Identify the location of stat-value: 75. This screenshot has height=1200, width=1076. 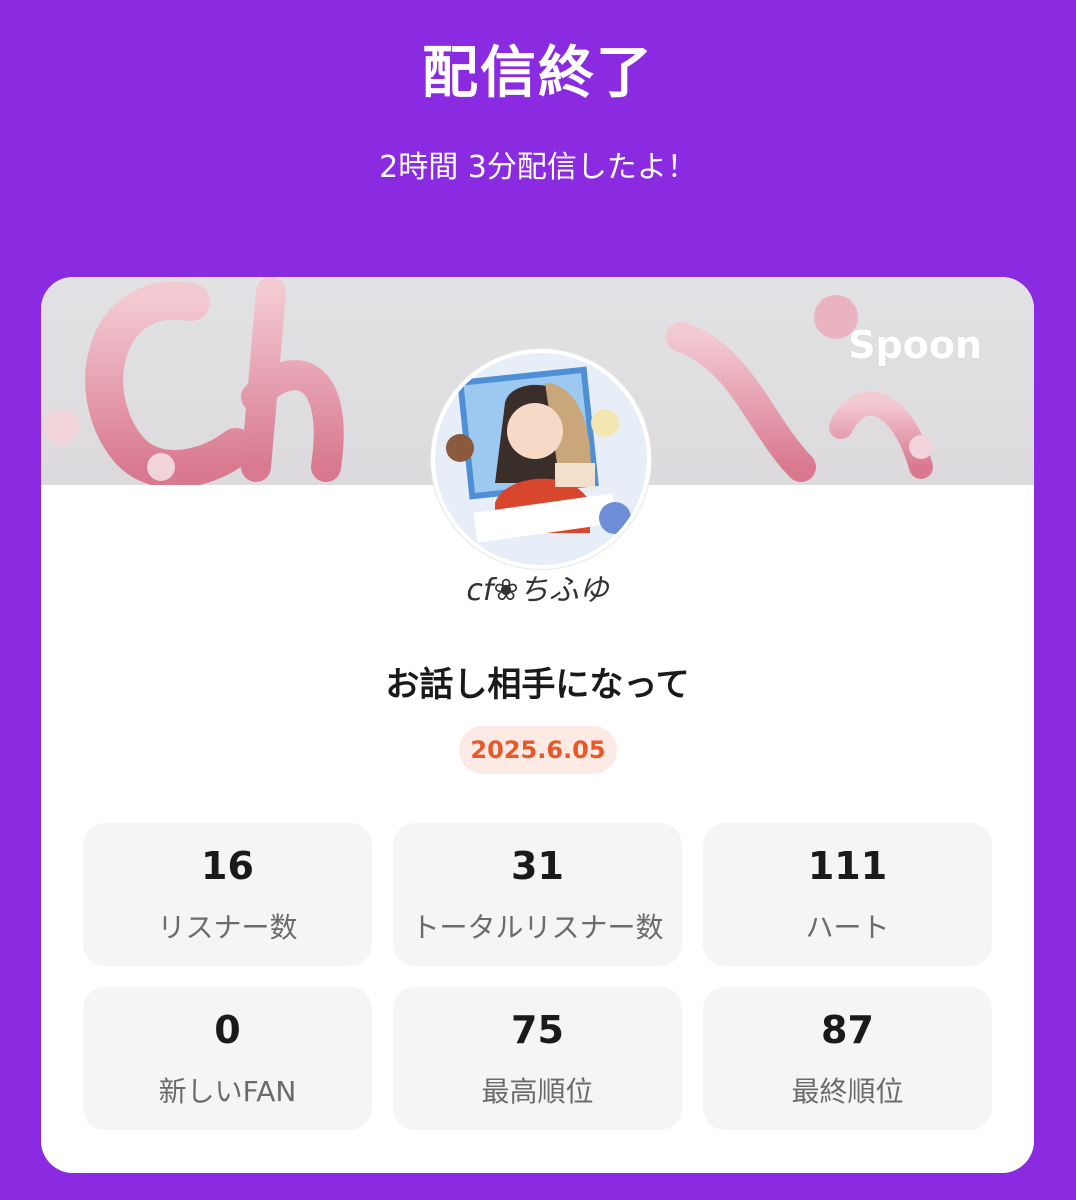
(537, 1029).